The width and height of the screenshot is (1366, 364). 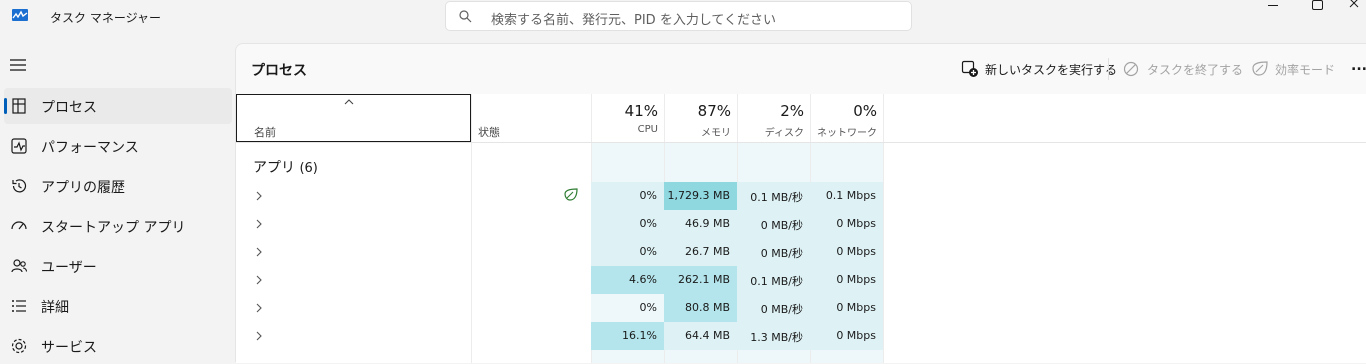 What do you see at coordinates (716, 133) in the screenshot?
I see `memory-header-label: メモリ` at bounding box center [716, 133].